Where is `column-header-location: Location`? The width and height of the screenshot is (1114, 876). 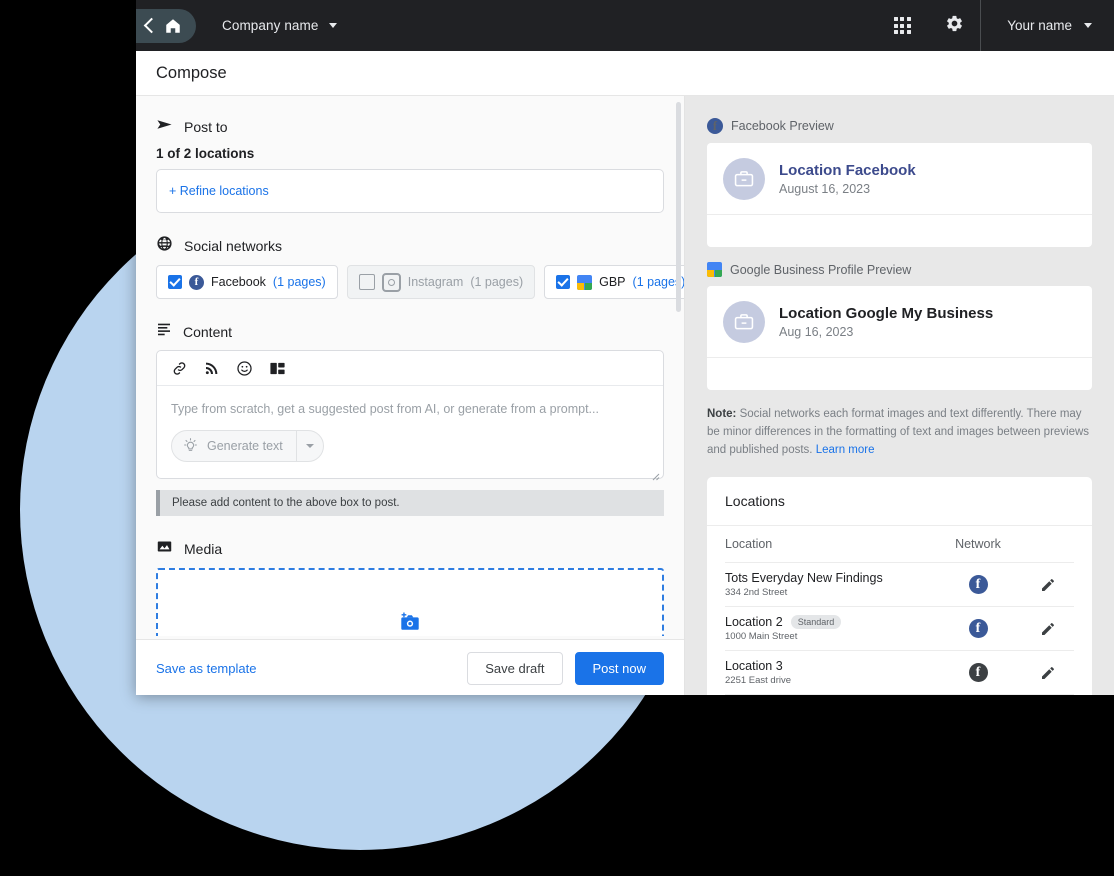
column-header-location: Location is located at coordinates (749, 544).